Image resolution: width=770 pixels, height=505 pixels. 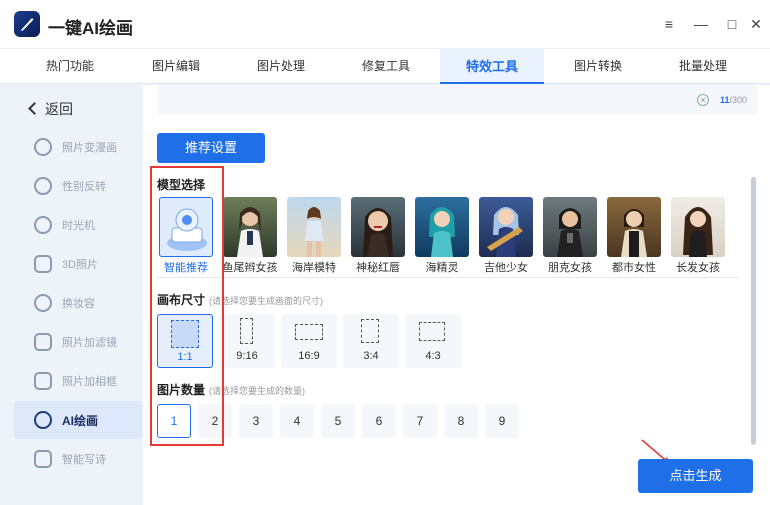 I want to click on model-option: 海岸模特, so click(x=314, y=235).